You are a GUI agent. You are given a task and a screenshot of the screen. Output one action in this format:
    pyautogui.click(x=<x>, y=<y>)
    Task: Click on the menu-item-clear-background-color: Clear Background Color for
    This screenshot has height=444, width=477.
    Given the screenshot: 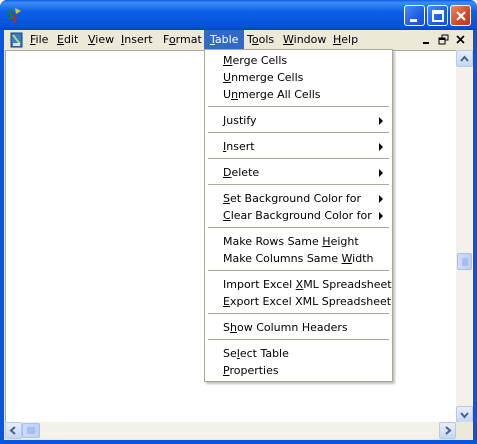 What is the action you would take?
    pyautogui.click(x=298, y=215)
    